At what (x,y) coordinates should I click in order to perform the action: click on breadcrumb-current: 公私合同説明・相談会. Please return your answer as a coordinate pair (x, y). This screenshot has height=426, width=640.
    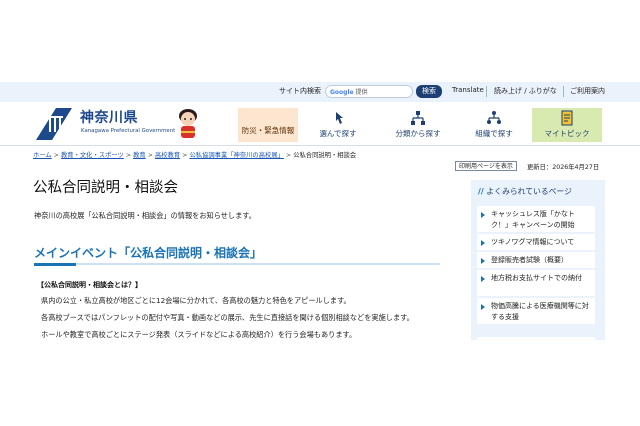
    Looking at the image, I should click on (325, 155).